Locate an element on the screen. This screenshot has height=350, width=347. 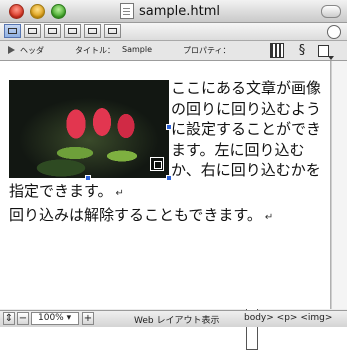
view-mode-select: Web レイアウト表示 is located at coordinates (176, 319).